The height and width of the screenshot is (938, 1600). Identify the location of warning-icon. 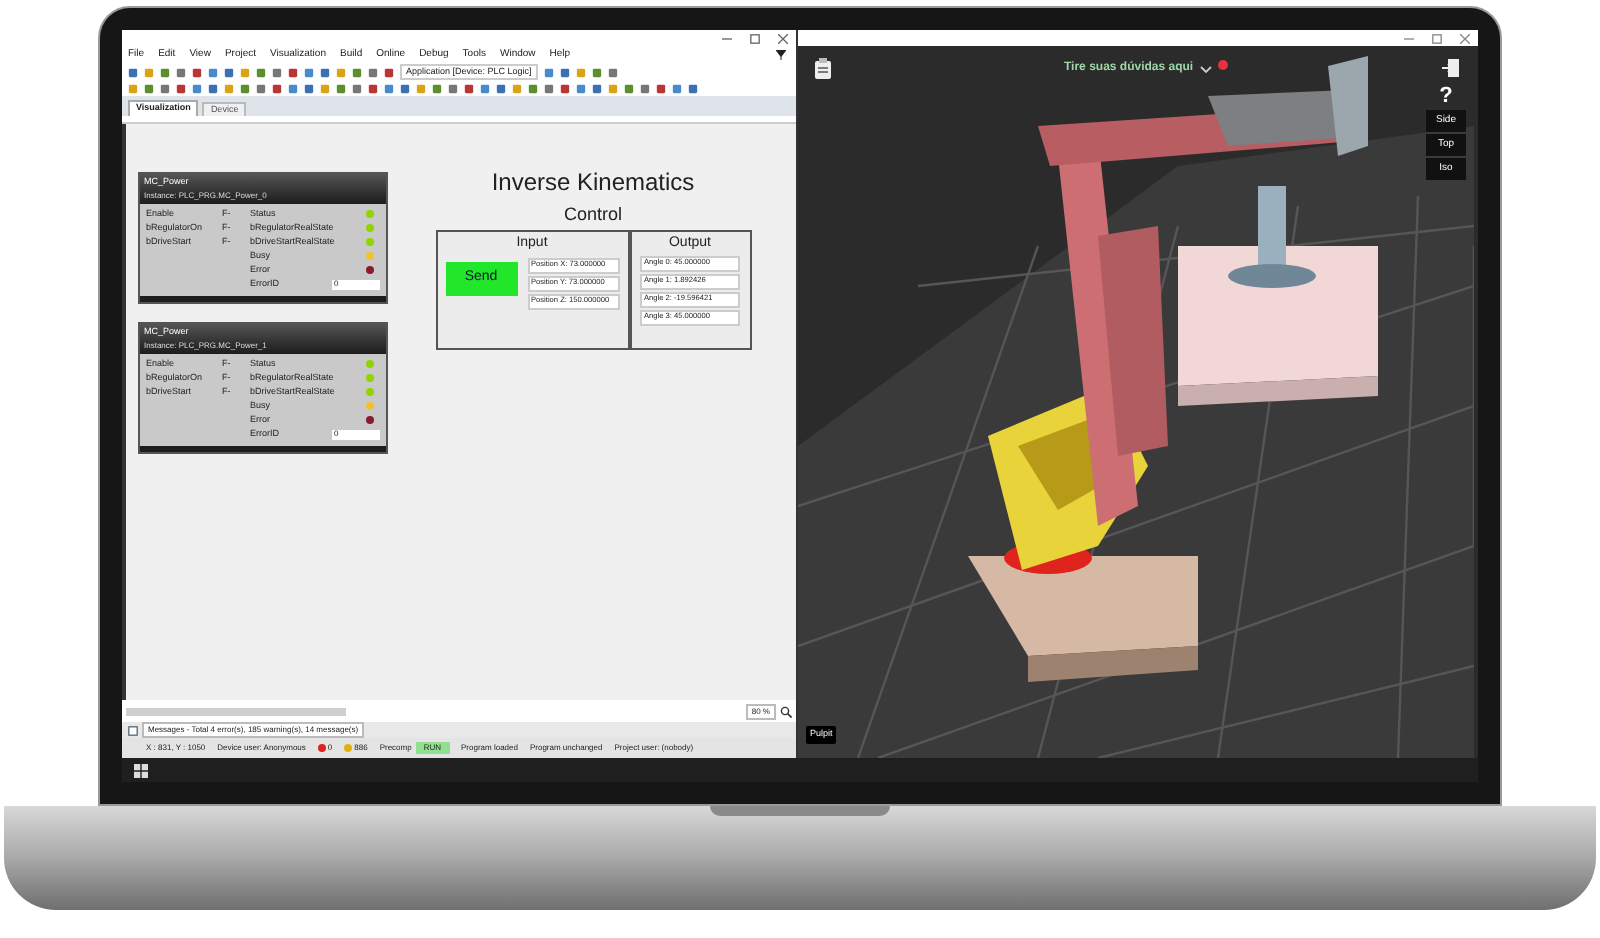
(348, 748).